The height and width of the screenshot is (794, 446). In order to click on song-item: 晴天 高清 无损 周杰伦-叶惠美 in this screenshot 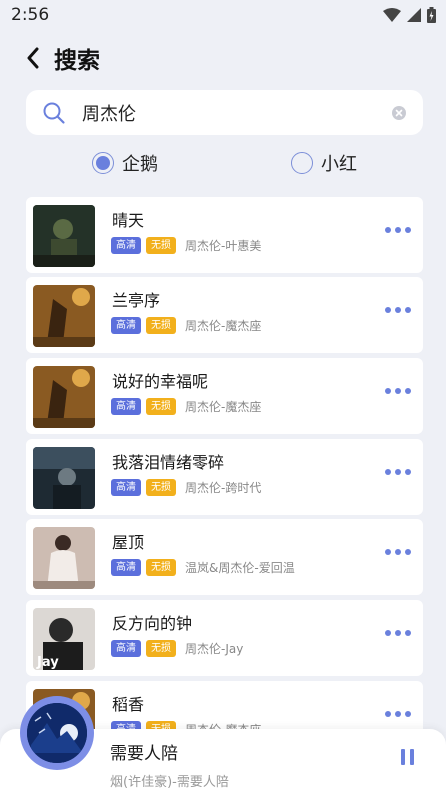, I will do `click(224, 235)`.